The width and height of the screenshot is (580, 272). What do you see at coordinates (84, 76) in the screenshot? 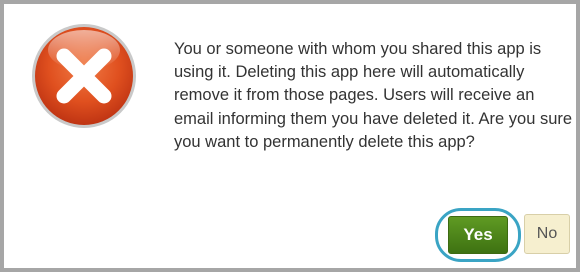
I see `error-x-icon` at bounding box center [84, 76].